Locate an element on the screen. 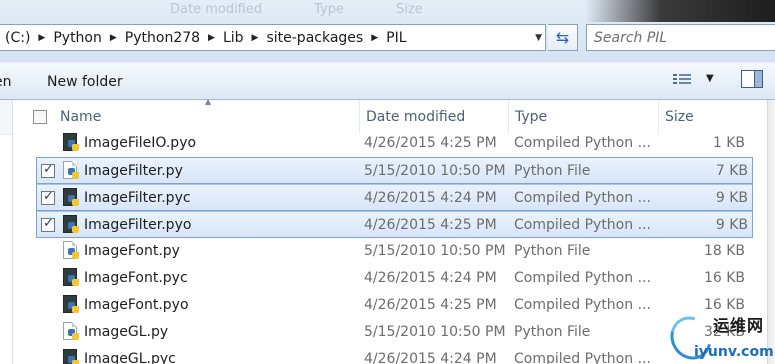  sort-ascending-icon: ▲ is located at coordinates (208, 101).